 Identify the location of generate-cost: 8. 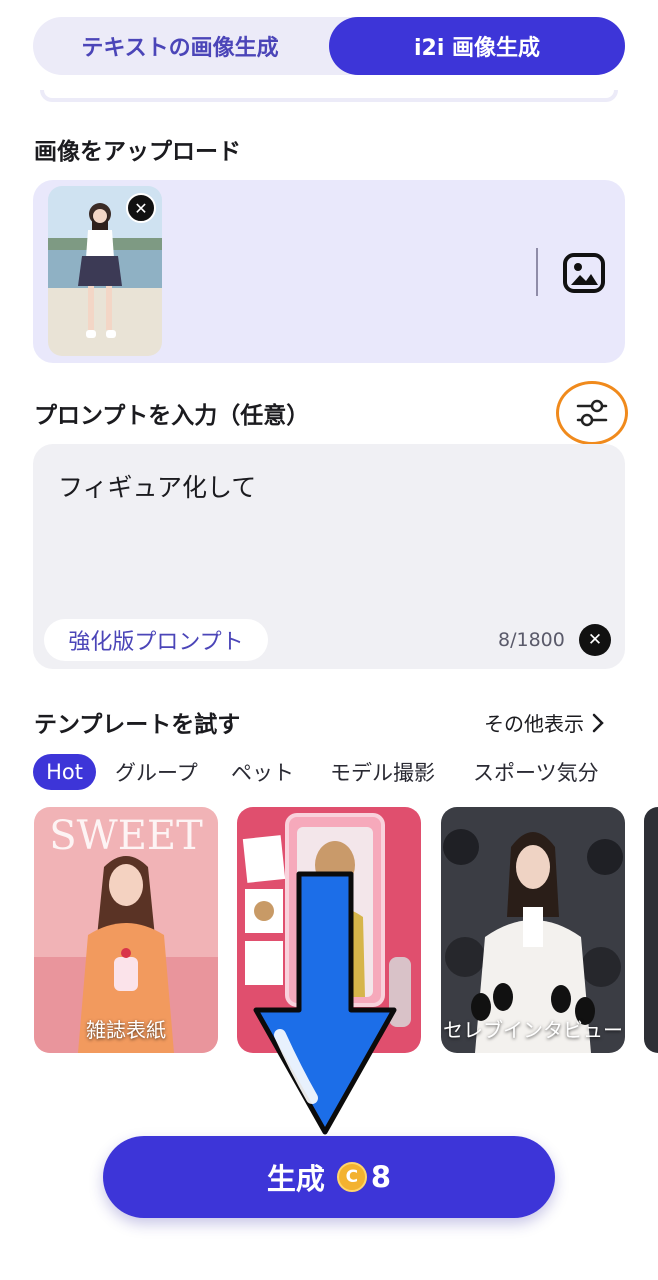
(381, 1177).